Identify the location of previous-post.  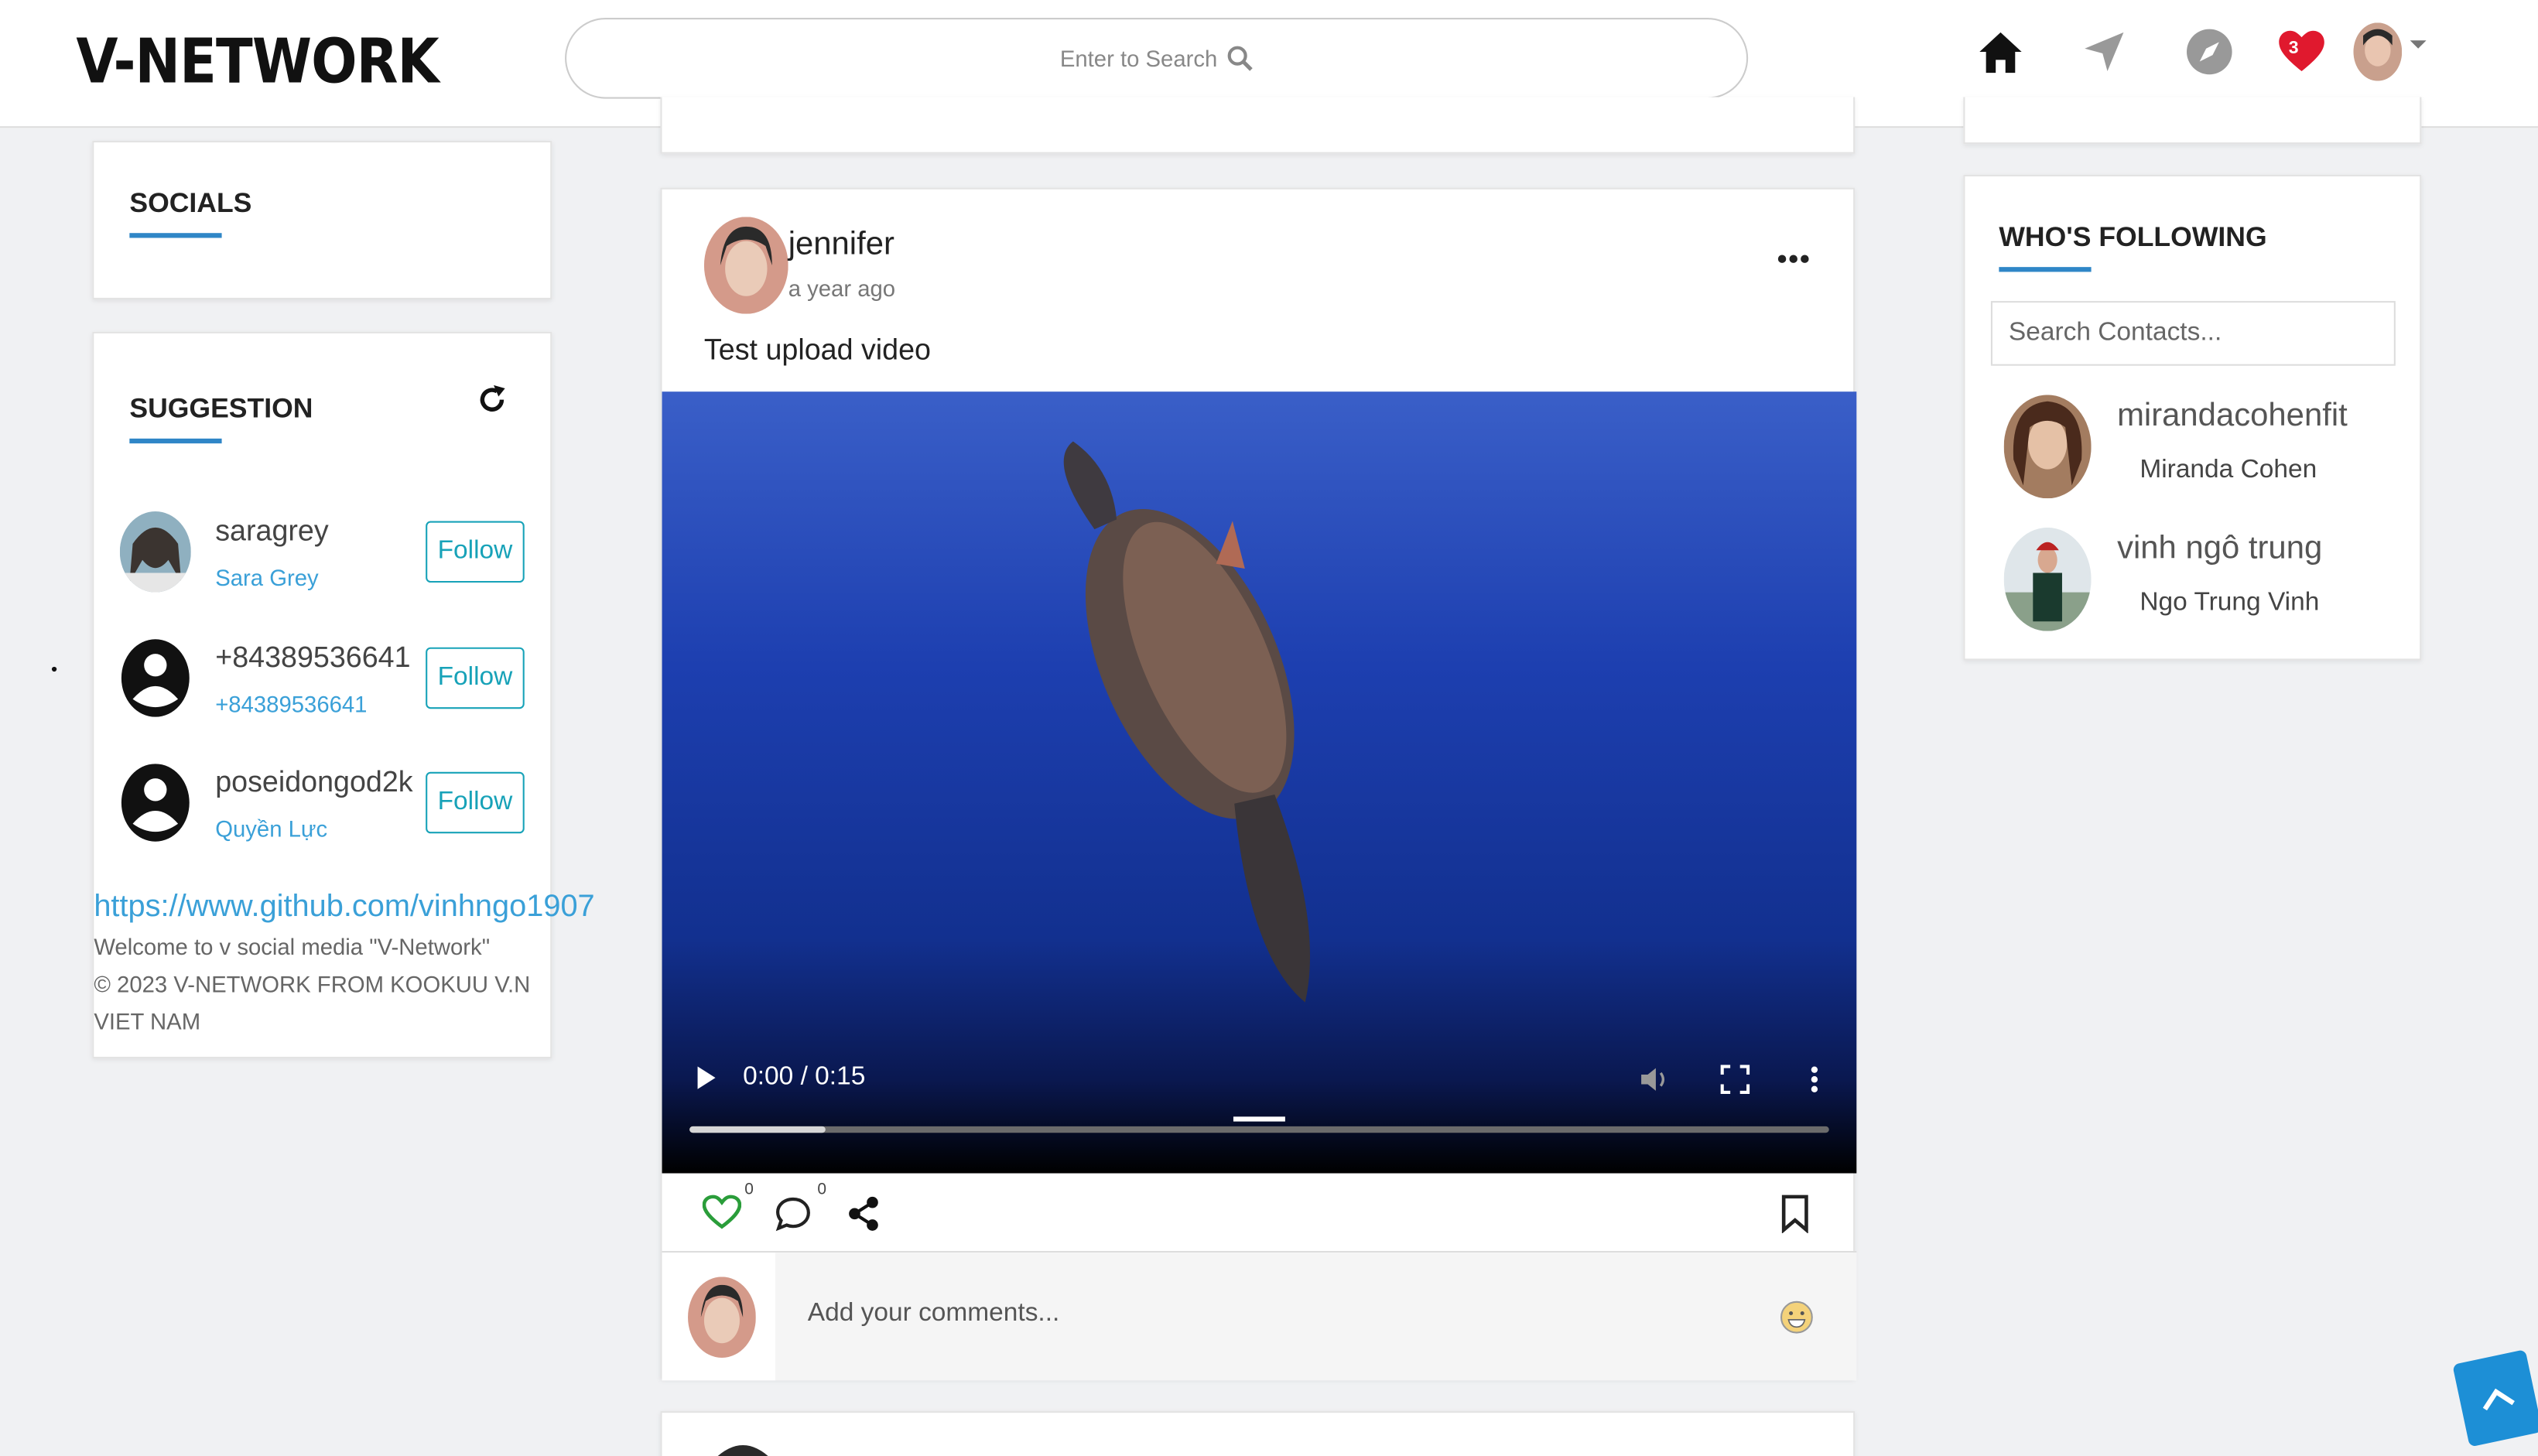
(1258, 125).